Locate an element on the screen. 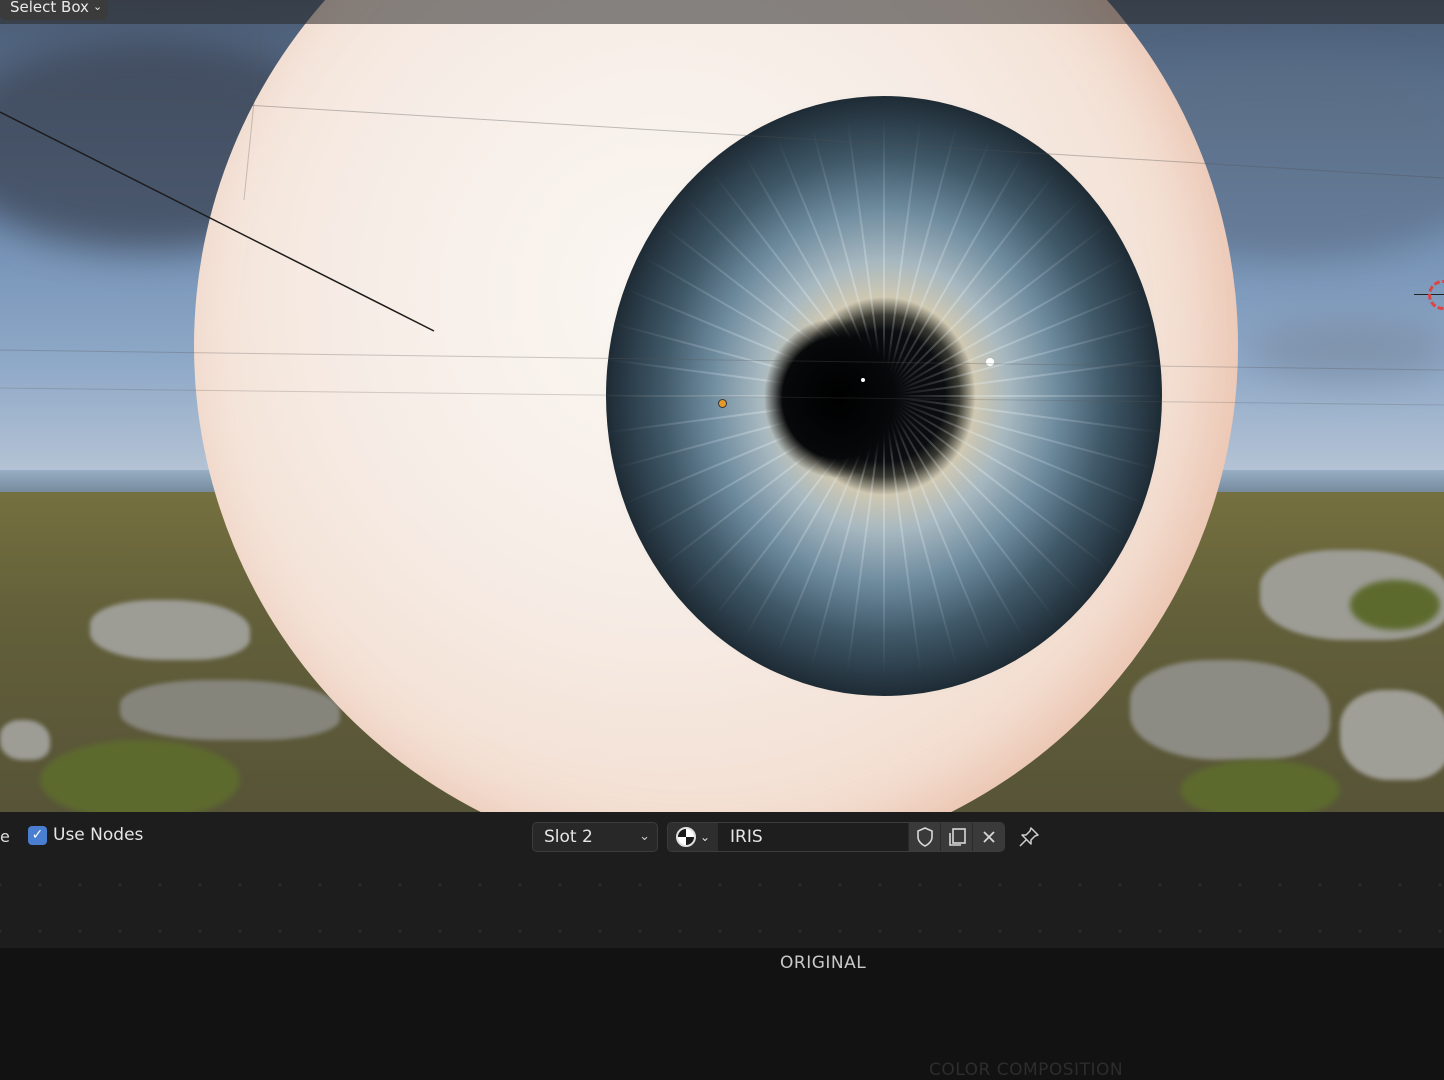 Image resolution: width=1444 pixels, height=1080 pixels. use-nodes-label: Use Nodes is located at coordinates (98, 835).